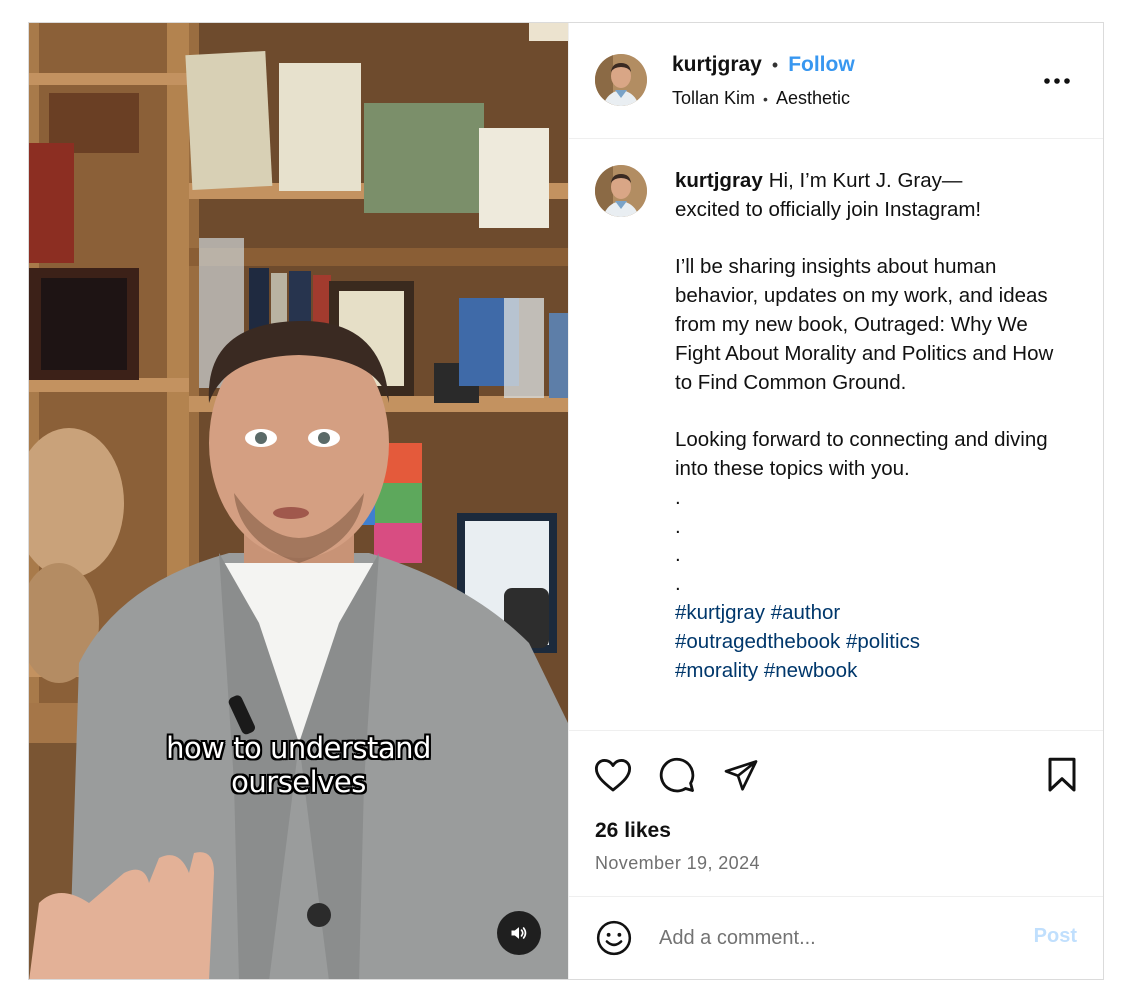 This screenshot has width=1136, height=994. What do you see at coordinates (677, 863) in the screenshot?
I see `post-date: November 19, 2024` at bounding box center [677, 863].